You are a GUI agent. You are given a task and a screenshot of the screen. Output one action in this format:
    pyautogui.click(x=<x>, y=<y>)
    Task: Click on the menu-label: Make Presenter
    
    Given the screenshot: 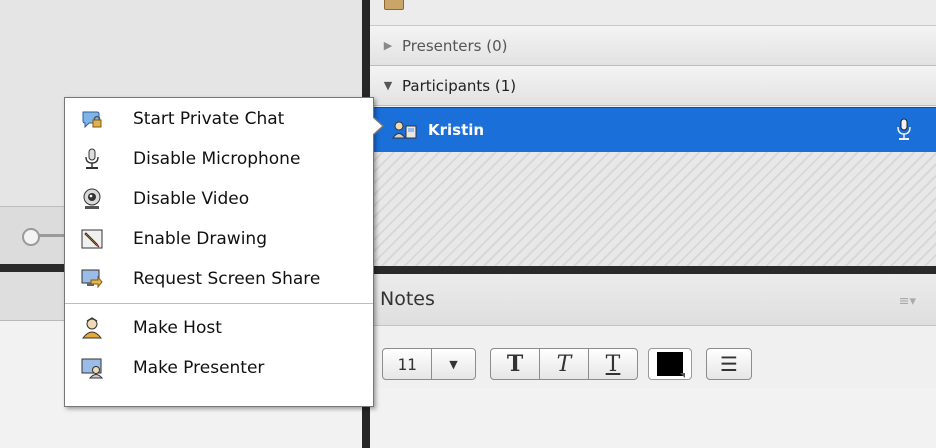 What is the action you would take?
    pyautogui.click(x=199, y=368)
    